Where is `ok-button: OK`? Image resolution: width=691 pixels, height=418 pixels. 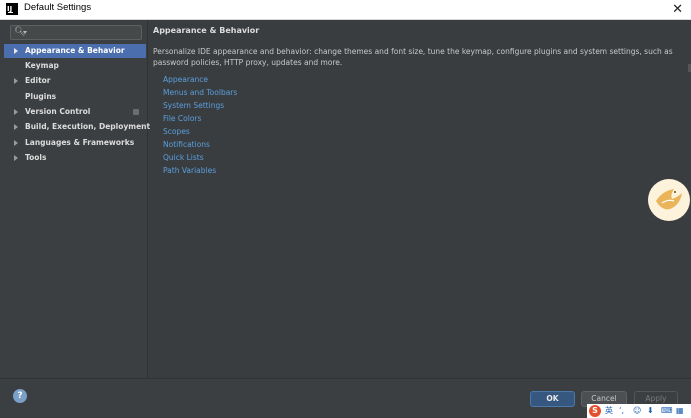
ok-button: OK is located at coordinates (552, 399).